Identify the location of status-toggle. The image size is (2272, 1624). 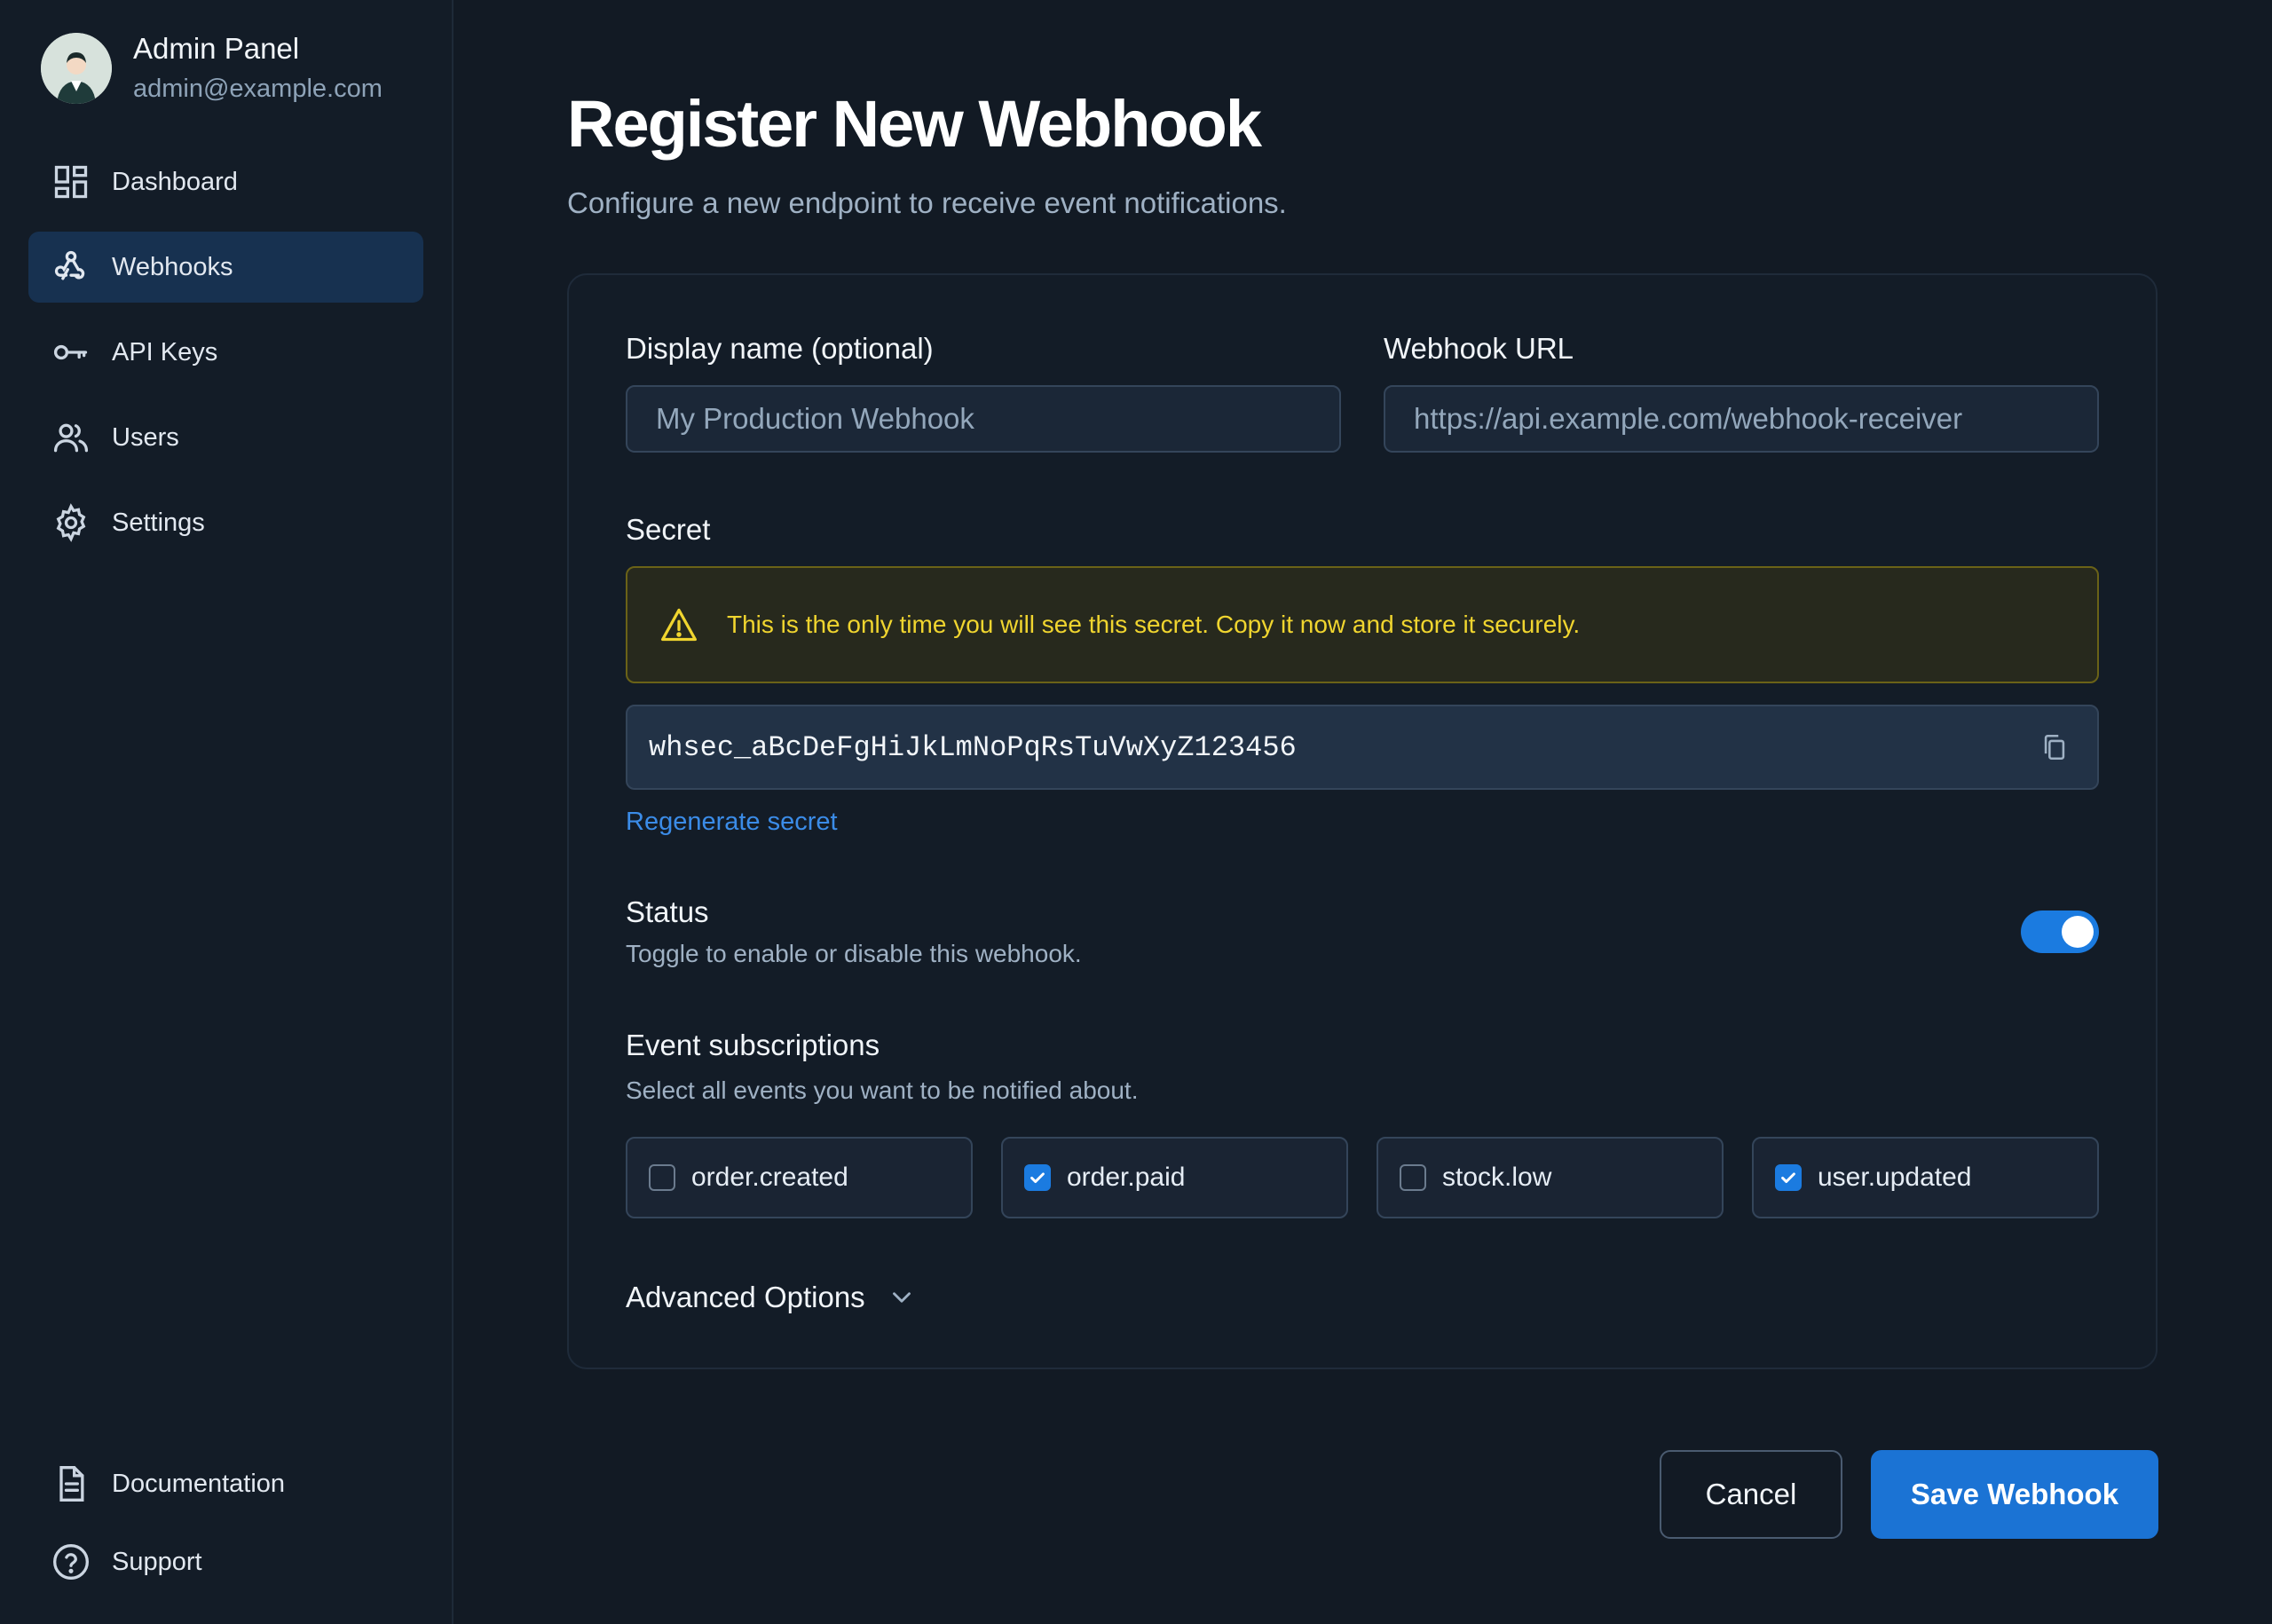
(2060, 932).